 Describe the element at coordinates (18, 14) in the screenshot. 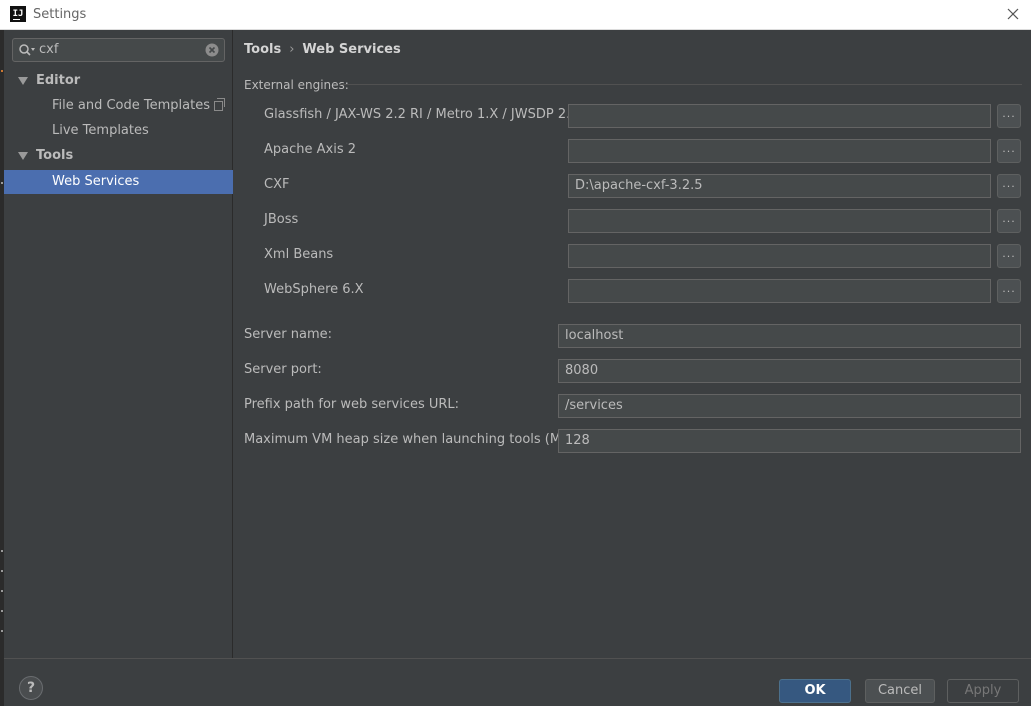

I see `intellij-icon: IJ` at that location.